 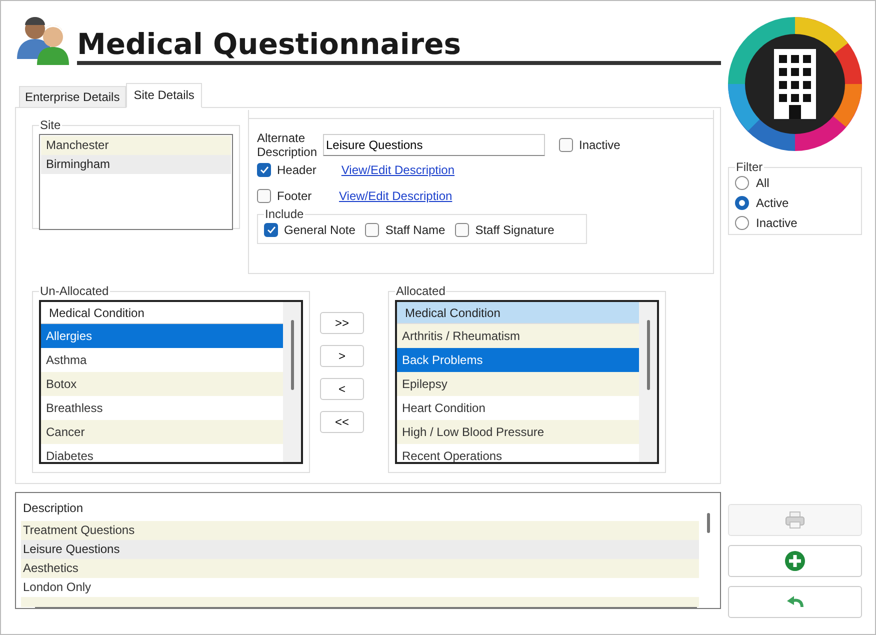 What do you see at coordinates (749, 167) in the screenshot?
I see `group-label: Filter` at bounding box center [749, 167].